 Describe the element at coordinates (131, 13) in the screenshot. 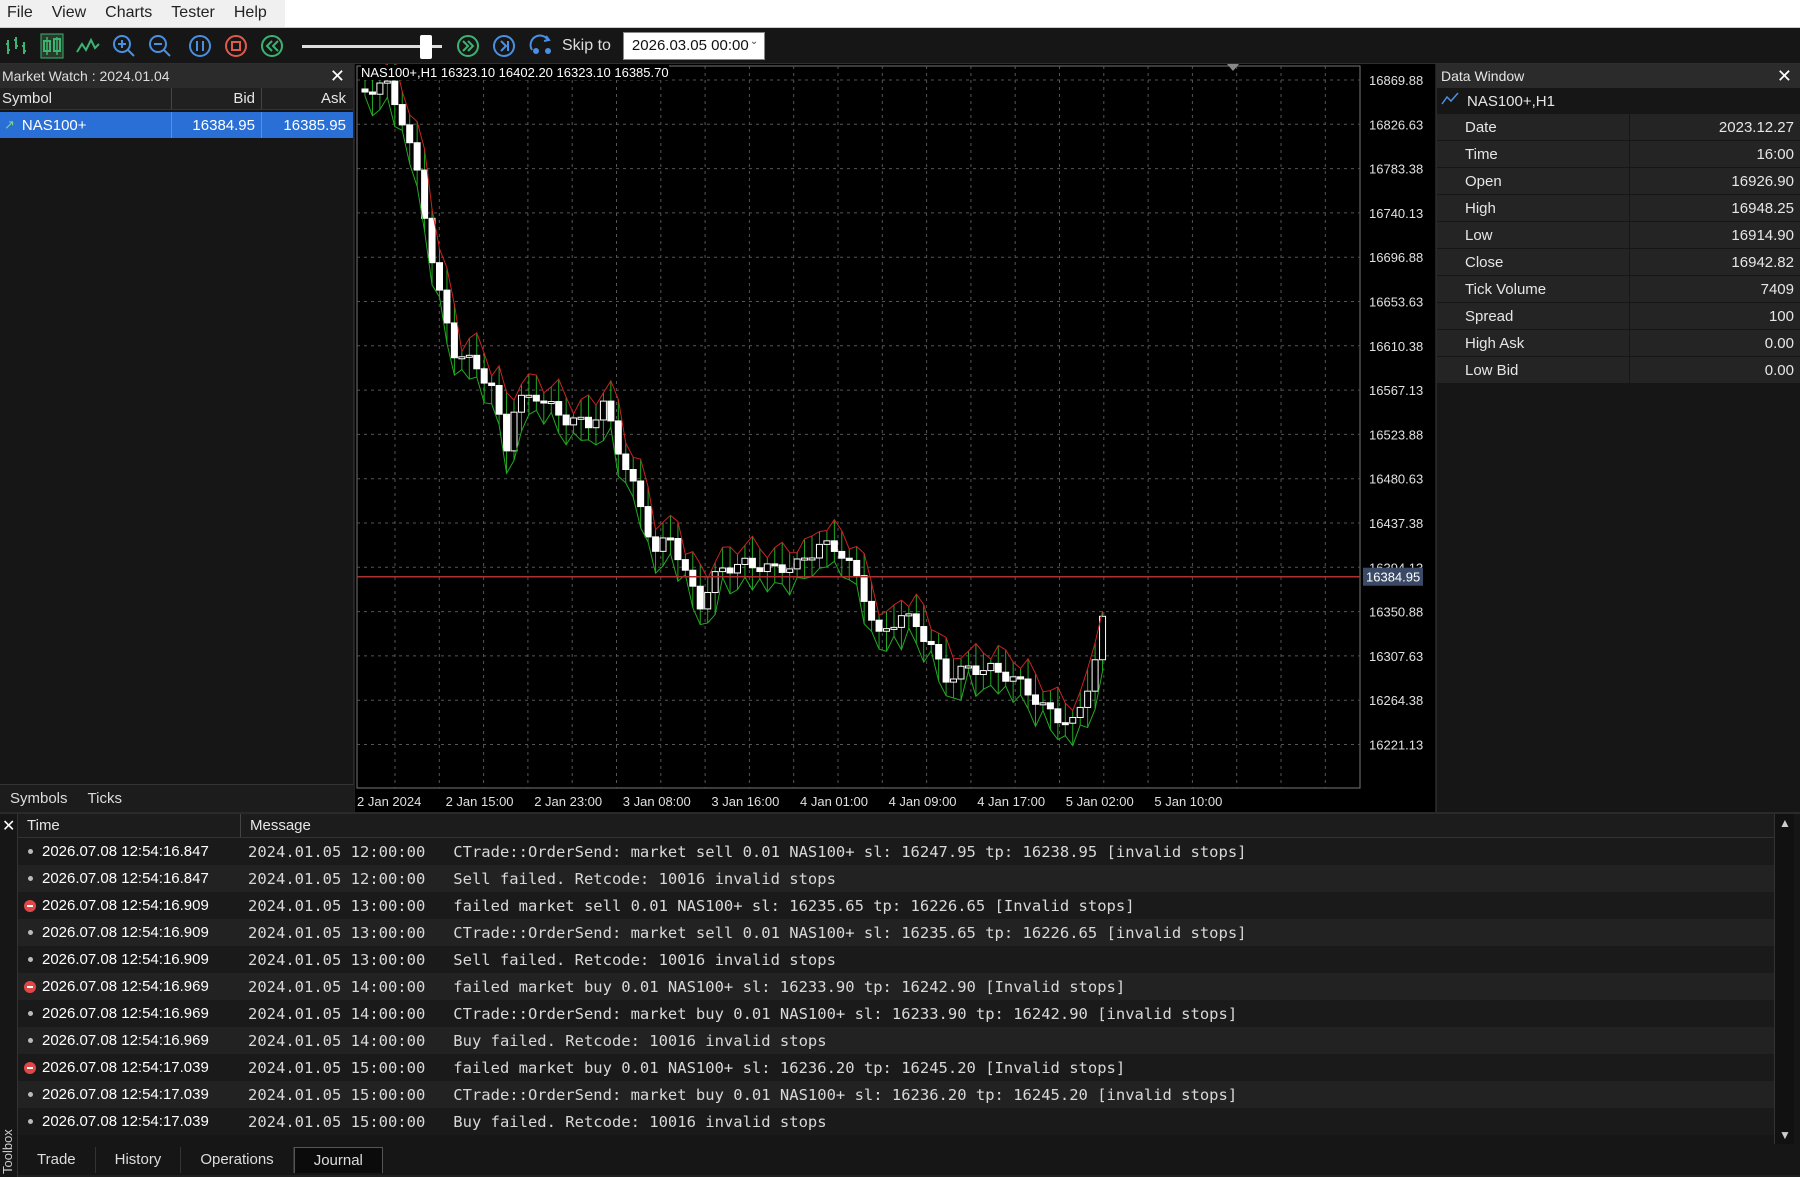

I see `menu-charts: Charts` at that location.